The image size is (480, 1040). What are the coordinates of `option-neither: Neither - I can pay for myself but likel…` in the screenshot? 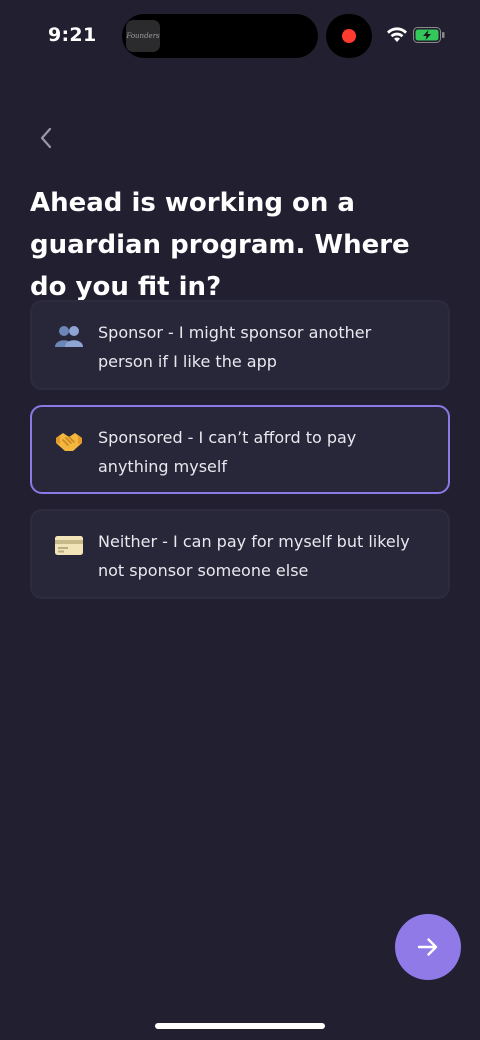 It's located at (240, 554).